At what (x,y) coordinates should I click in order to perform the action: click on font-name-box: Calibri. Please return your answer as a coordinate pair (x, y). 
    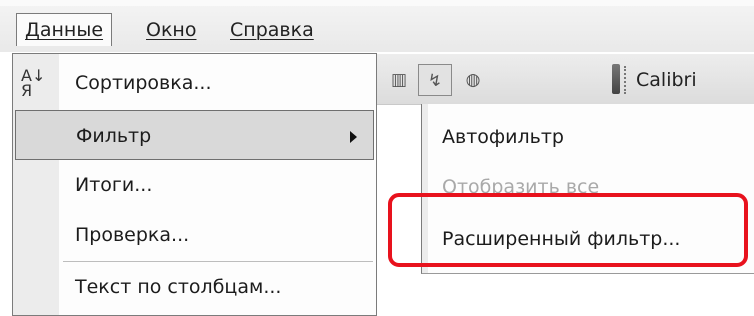
    Looking at the image, I should click on (660, 80).